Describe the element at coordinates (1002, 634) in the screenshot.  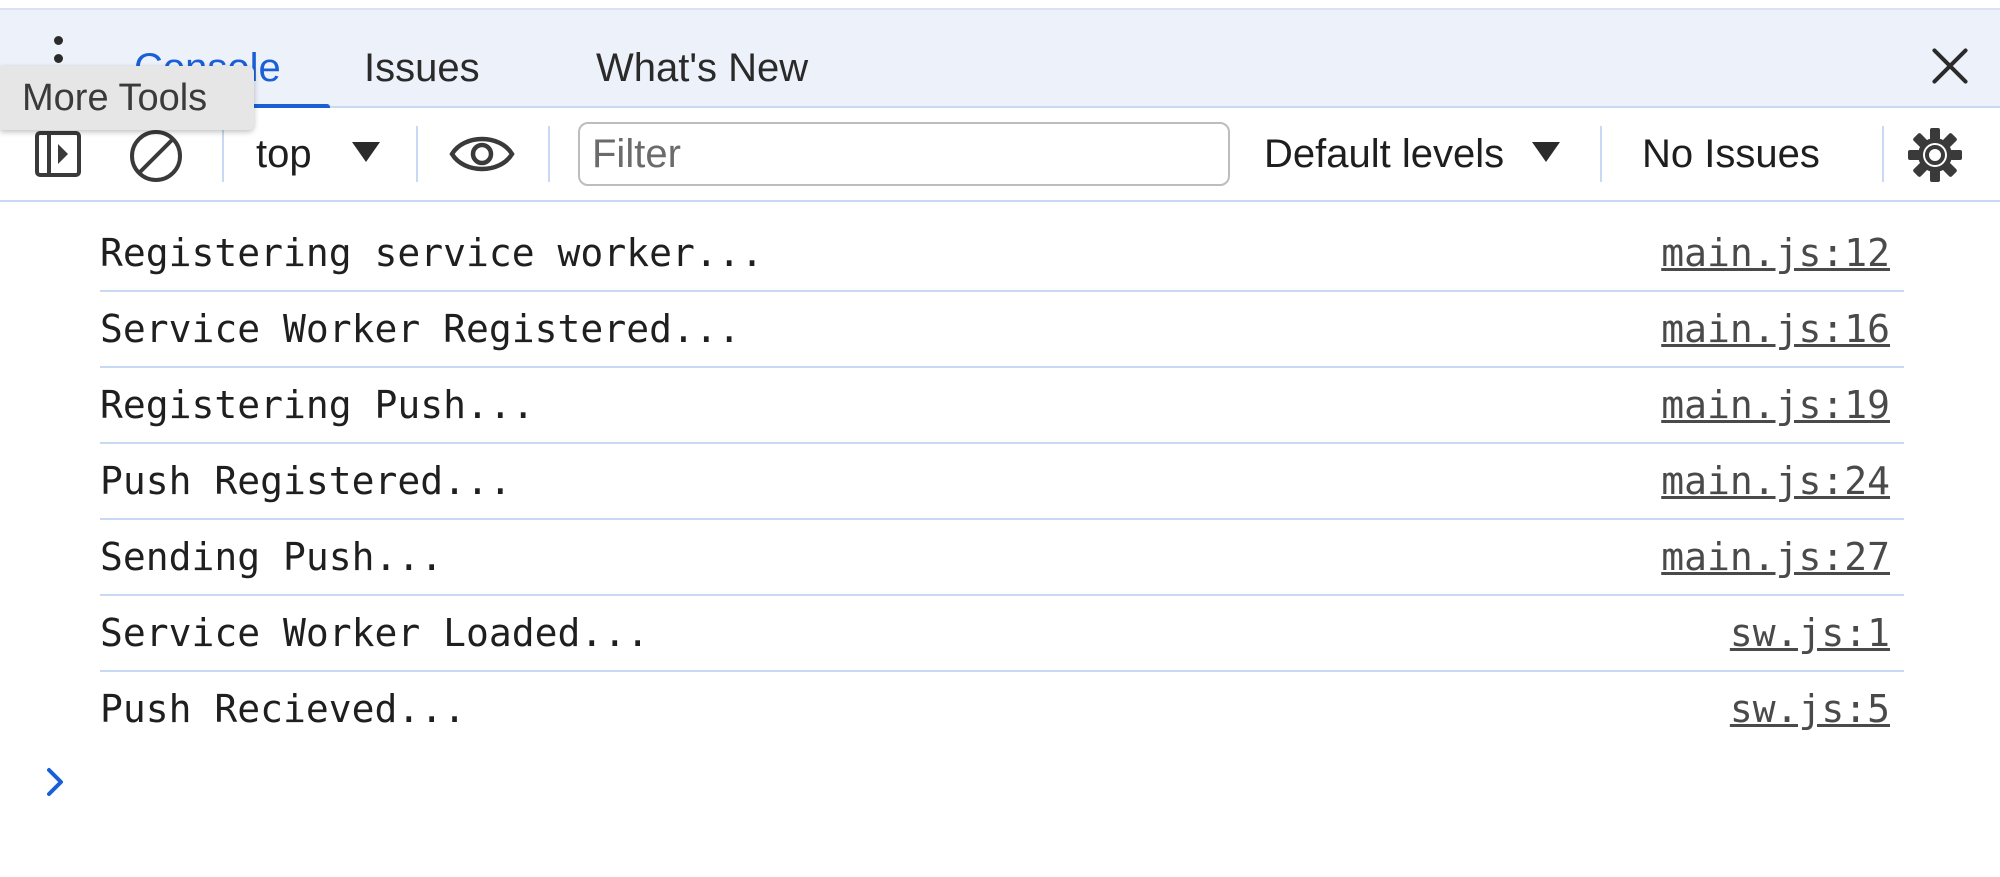
I see `console-log-row: Service Worker Loaded... sw.js:1` at that location.